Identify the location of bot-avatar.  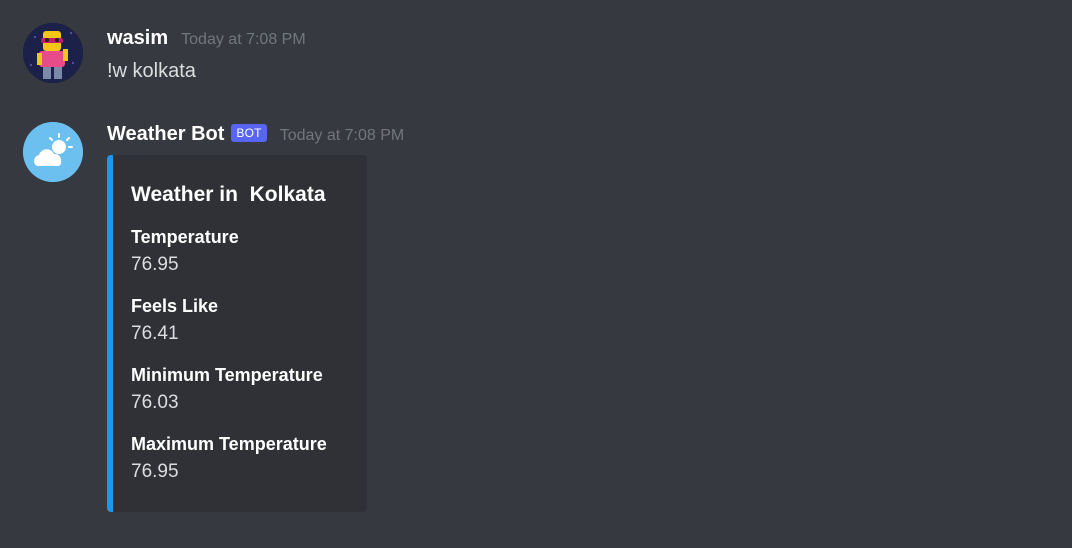
(53, 152).